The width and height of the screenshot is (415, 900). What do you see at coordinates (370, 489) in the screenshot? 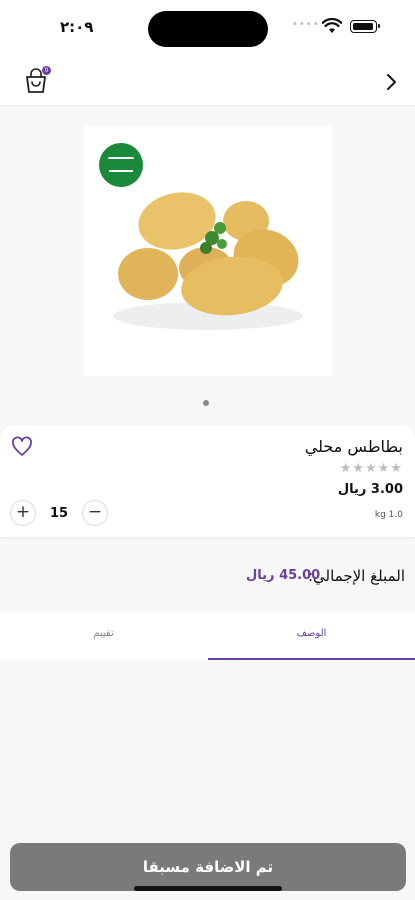
I see `product-price: 3.00 ريال` at bounding box center [370, 489].